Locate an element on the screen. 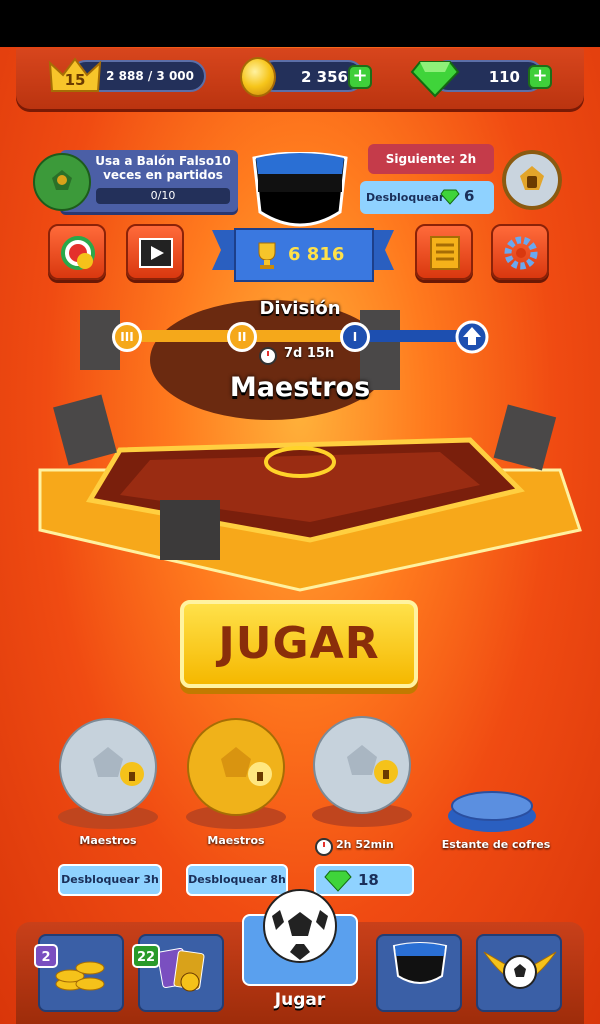 The width and height of the screenshot is (600, 1024). list-document-icon is located at coordinates (445, 253).